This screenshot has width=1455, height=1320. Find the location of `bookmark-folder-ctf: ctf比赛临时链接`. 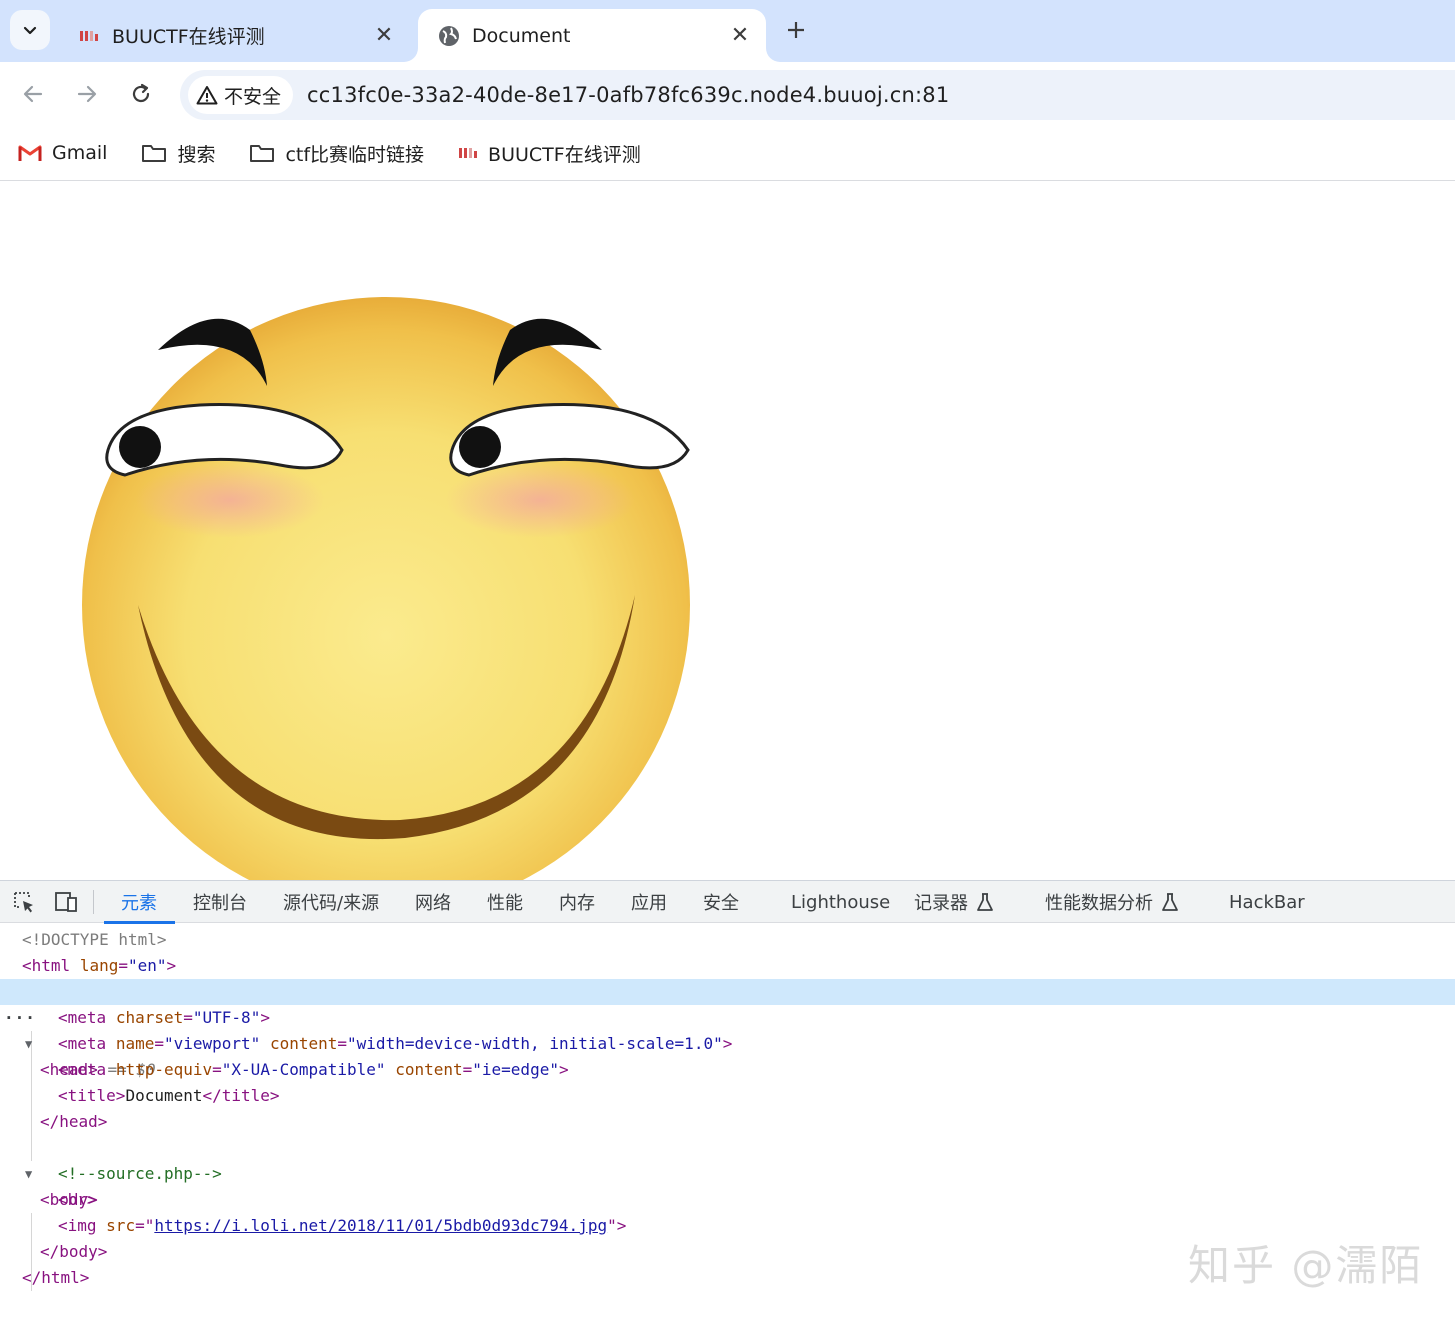

bookmark-folder-ctf: ctf比赛临时链接 is located at coordinates (336, 153).